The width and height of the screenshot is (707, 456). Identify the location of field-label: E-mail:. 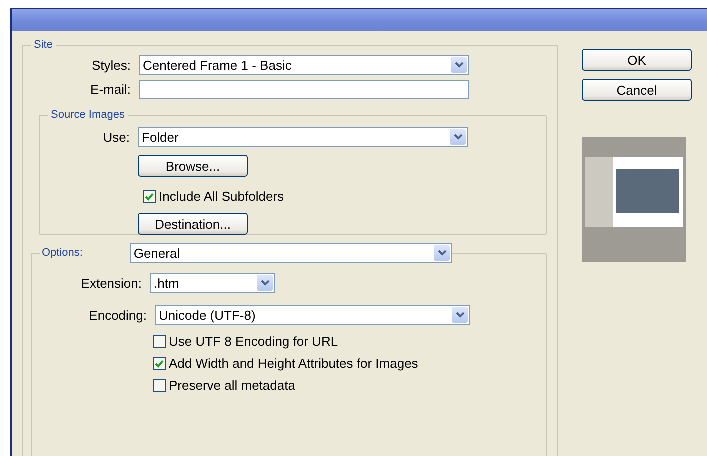
(111, 89).